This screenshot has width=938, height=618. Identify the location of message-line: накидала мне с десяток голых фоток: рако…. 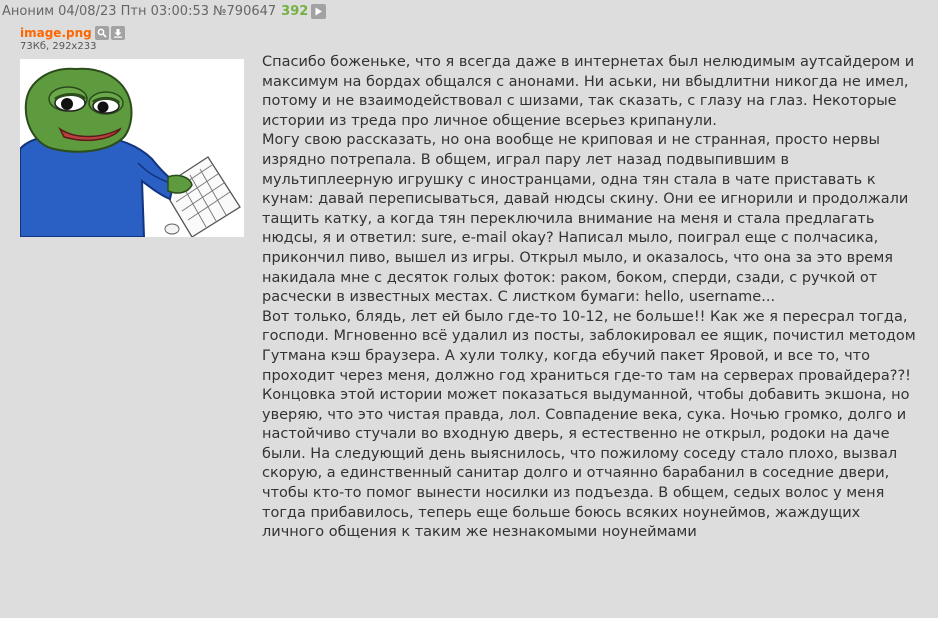
(570, 277).